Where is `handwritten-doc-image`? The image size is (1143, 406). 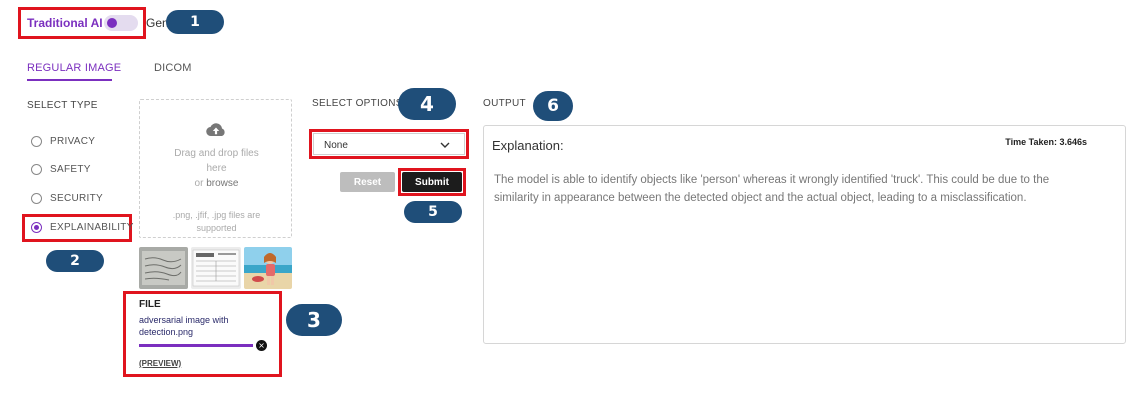 handwritten-doc-image is located at coordinates (163, 268).